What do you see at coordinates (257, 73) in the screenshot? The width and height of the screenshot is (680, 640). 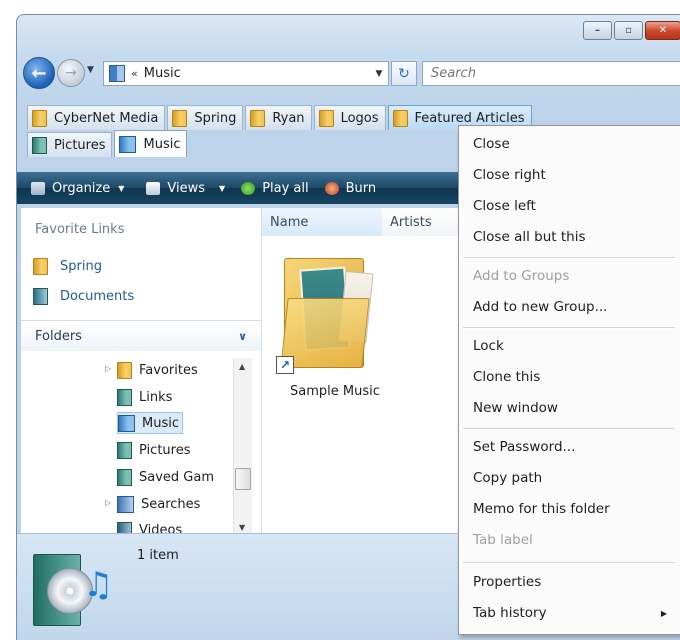 I see `address-text: Music` at bounding box center [257, 73].